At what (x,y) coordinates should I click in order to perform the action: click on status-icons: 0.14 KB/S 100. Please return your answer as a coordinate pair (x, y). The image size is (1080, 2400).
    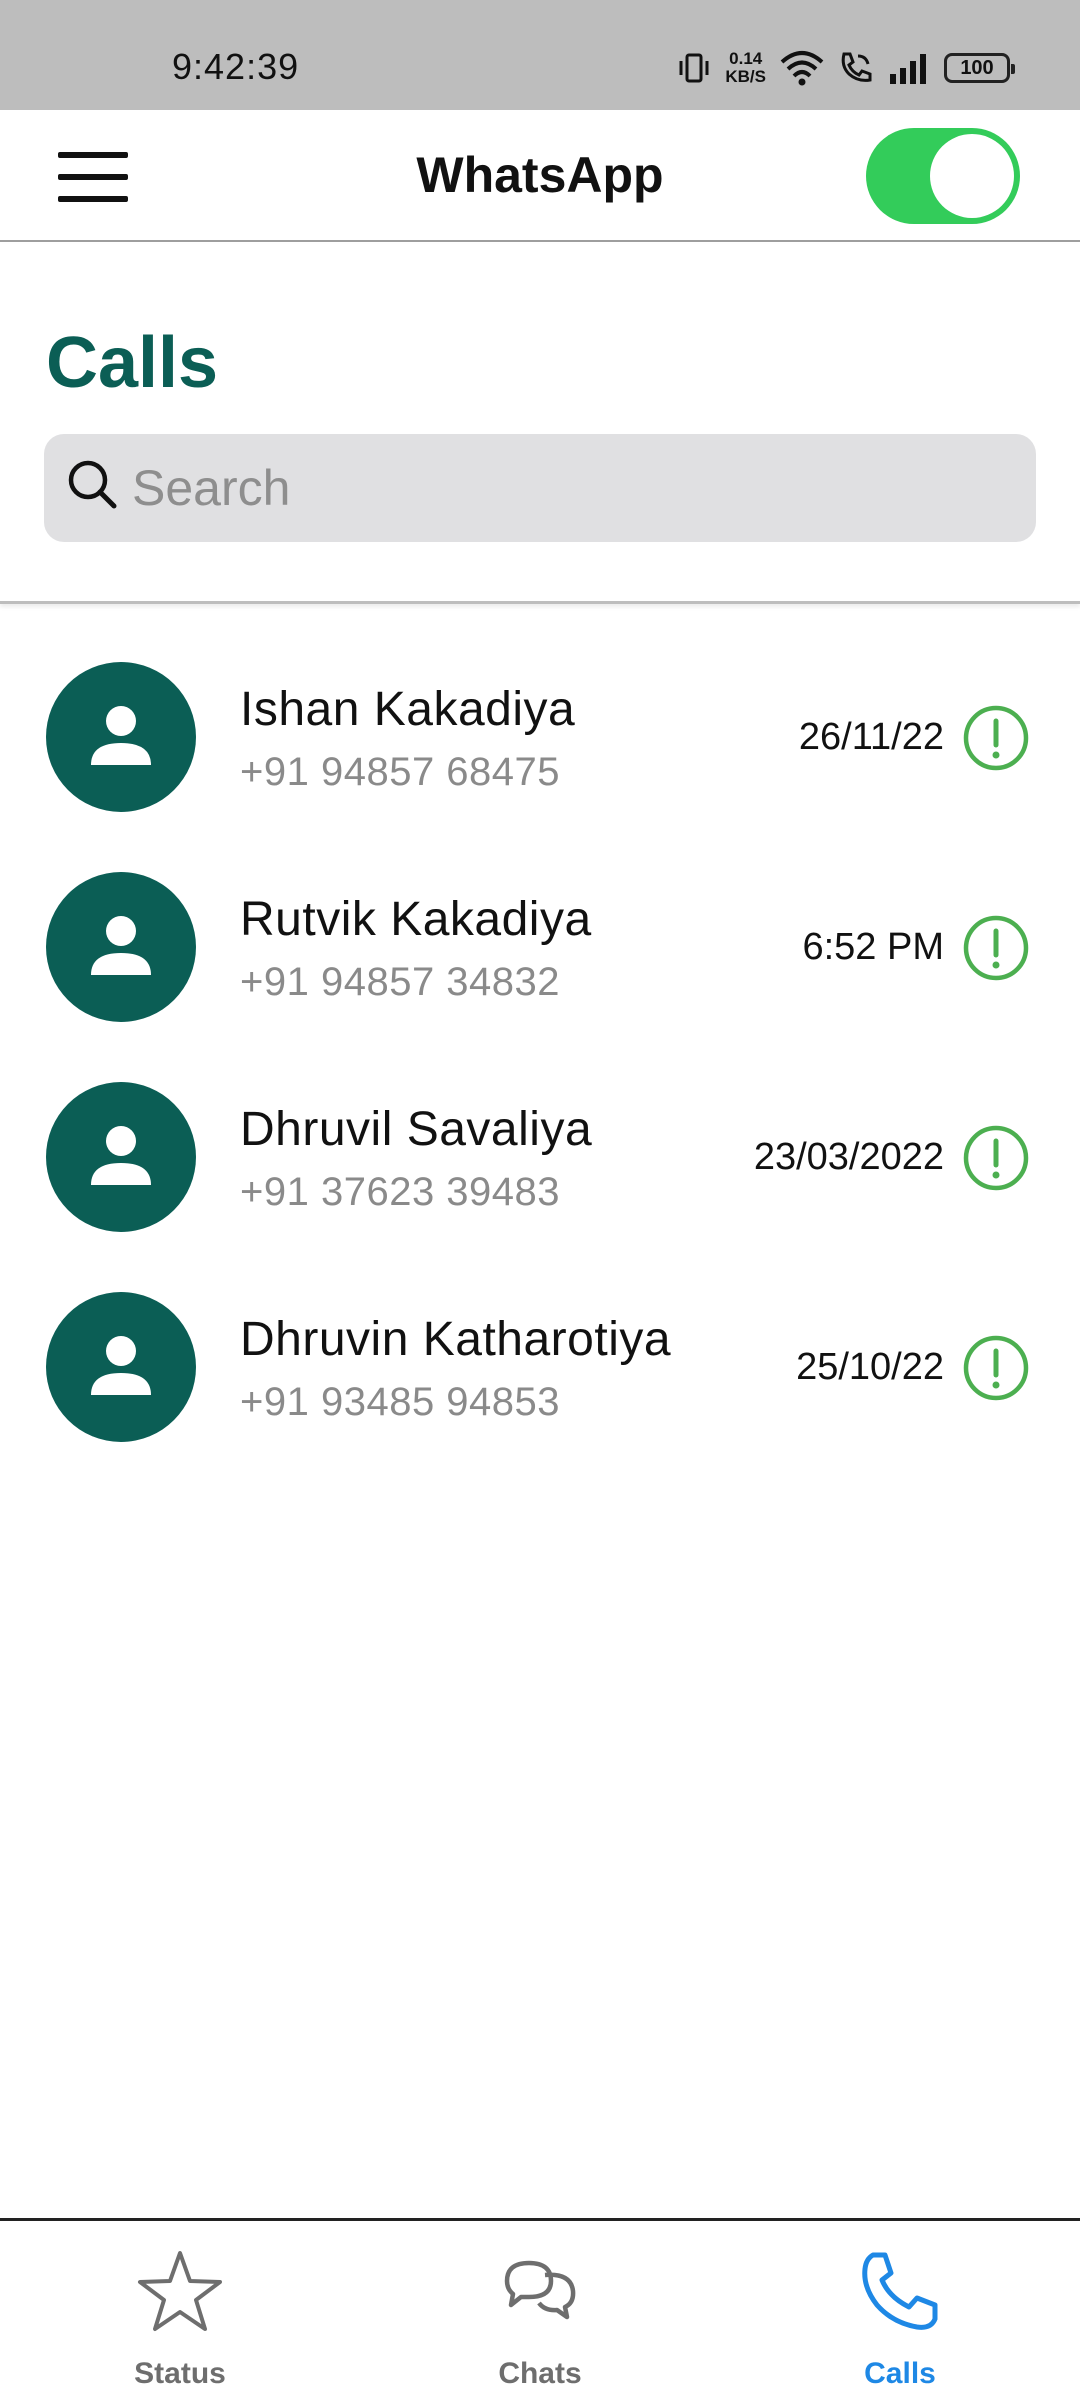
    Looking at the image, I should click on (846, 68).